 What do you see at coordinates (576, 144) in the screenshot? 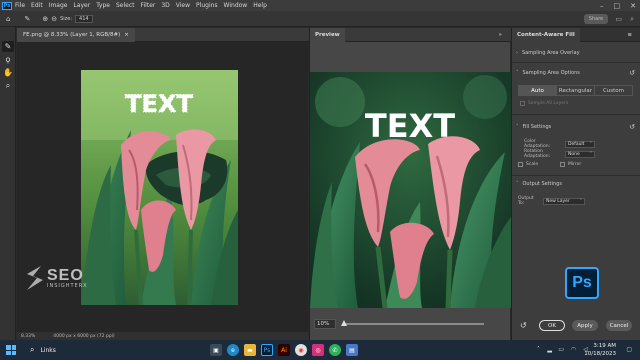
I see `color-adaptation-value: Default` at bounding box center [576, 144].